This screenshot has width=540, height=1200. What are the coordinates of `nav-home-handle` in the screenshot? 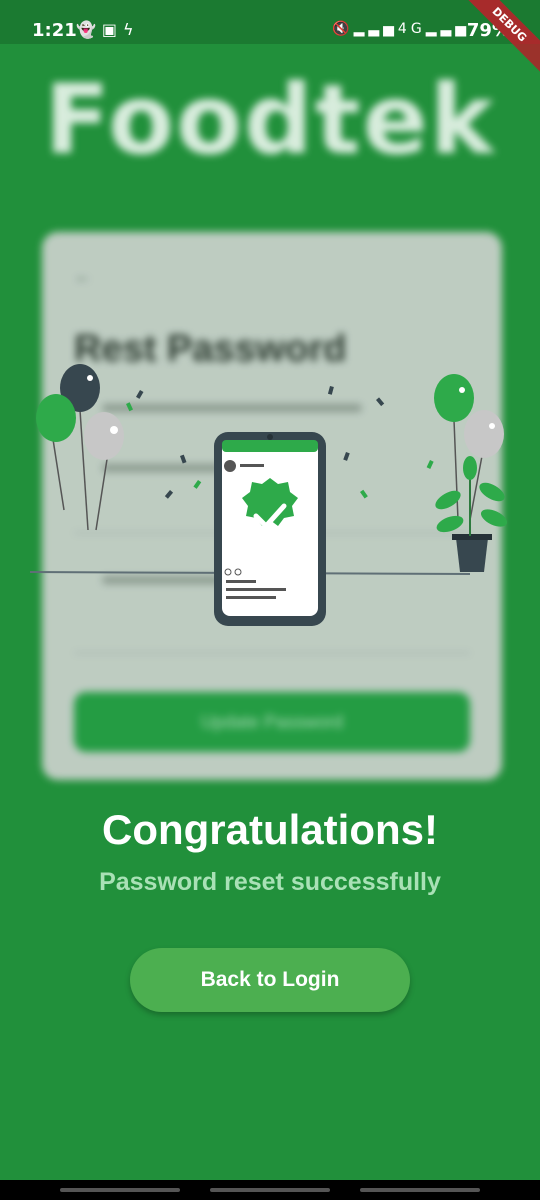 It's located at (270, 1190).